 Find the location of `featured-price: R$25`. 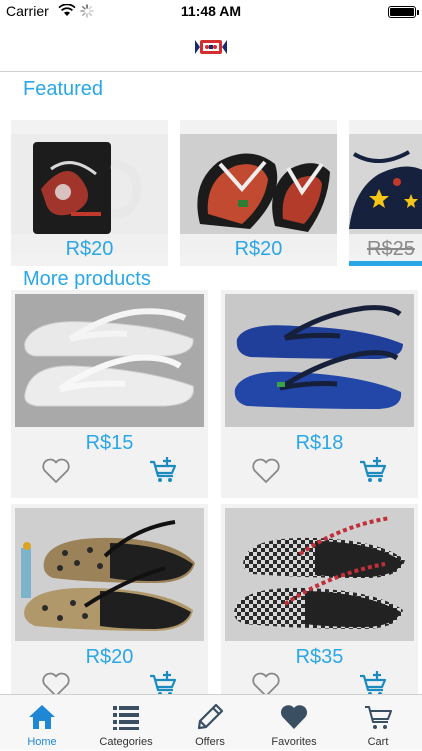

featured-price: R$25 is located at coordinates (391, 249).